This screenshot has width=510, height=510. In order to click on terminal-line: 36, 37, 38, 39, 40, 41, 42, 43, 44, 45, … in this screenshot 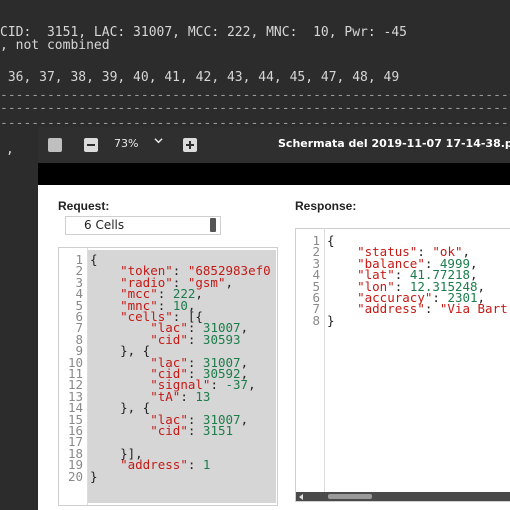, I will do `click(200, 77)`.